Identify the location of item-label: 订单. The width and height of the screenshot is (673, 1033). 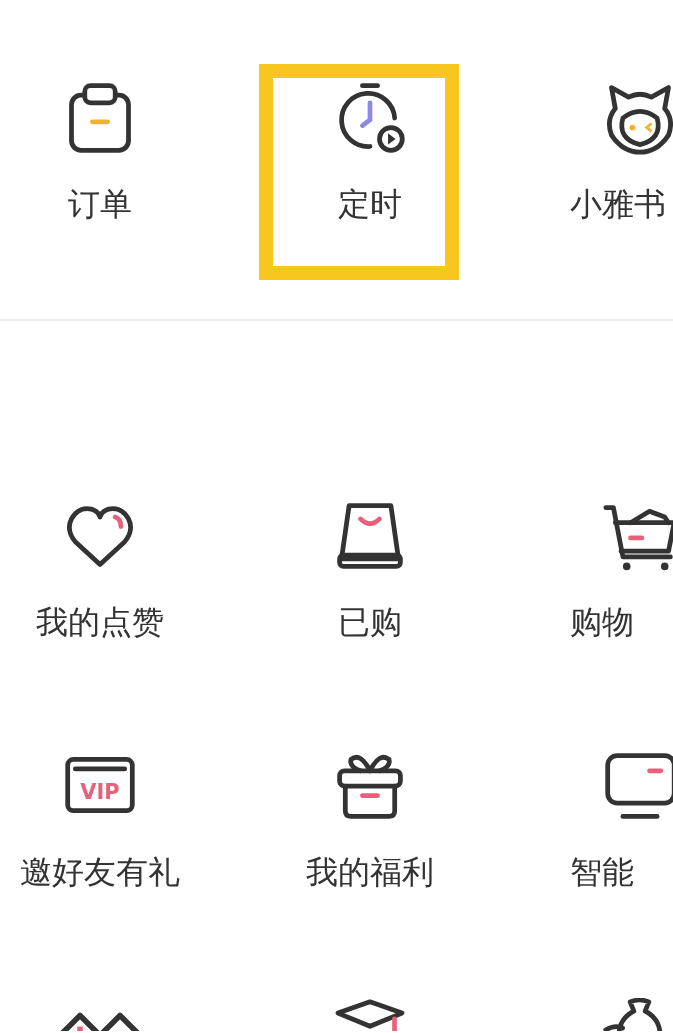
(100, 204).